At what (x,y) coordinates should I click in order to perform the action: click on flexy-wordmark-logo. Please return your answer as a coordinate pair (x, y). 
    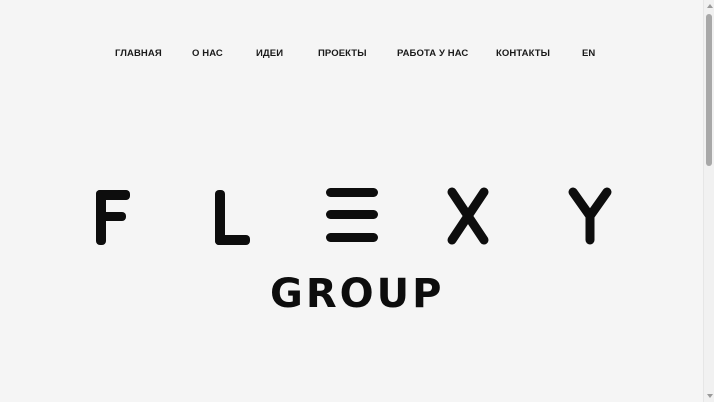
    Looking at the image, I should click on (354, 216).